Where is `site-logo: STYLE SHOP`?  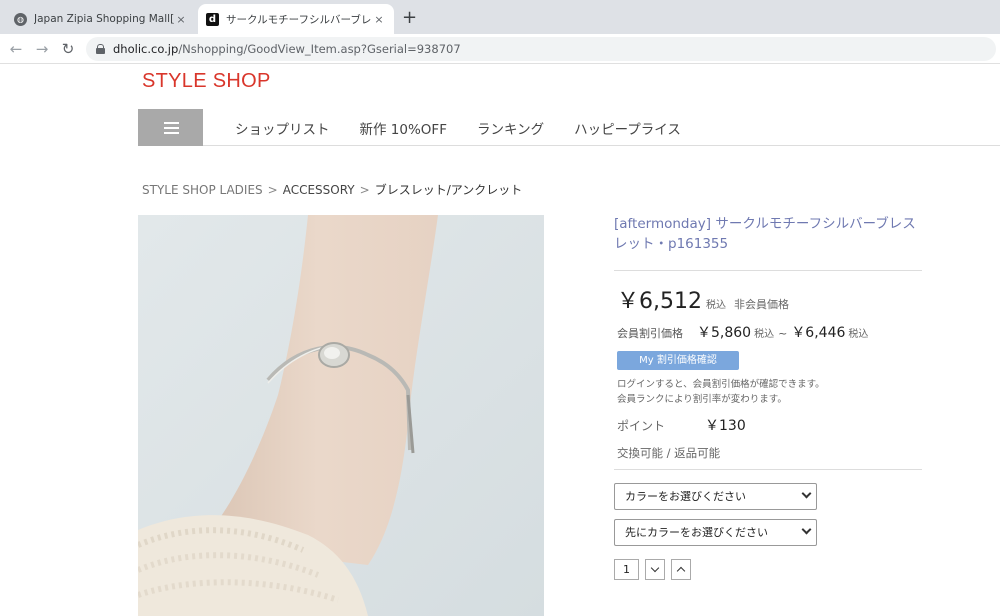
site-logo: STYLE SHOP is located at coordinates (206, 81).